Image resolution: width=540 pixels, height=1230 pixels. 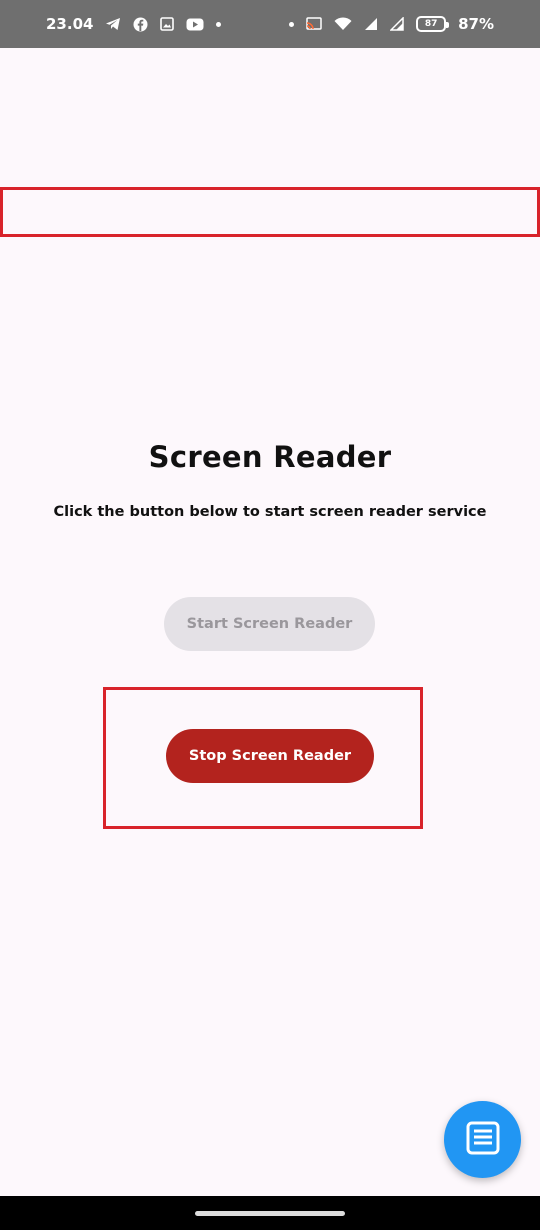 I want to click on start-screen-reader-button: Start Screen Reader, so click(x=269, y=624).